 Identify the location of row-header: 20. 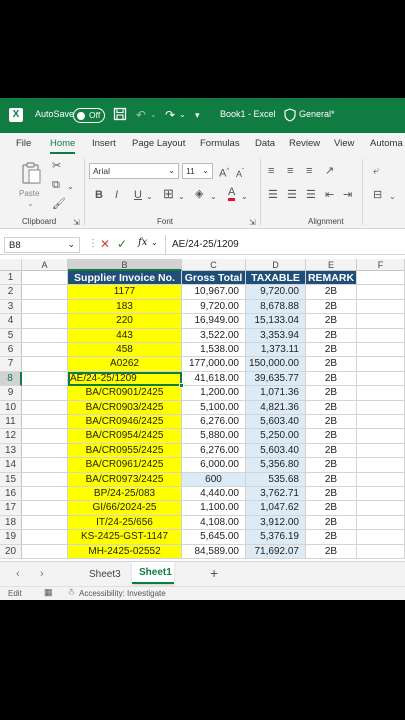
(11, 551).